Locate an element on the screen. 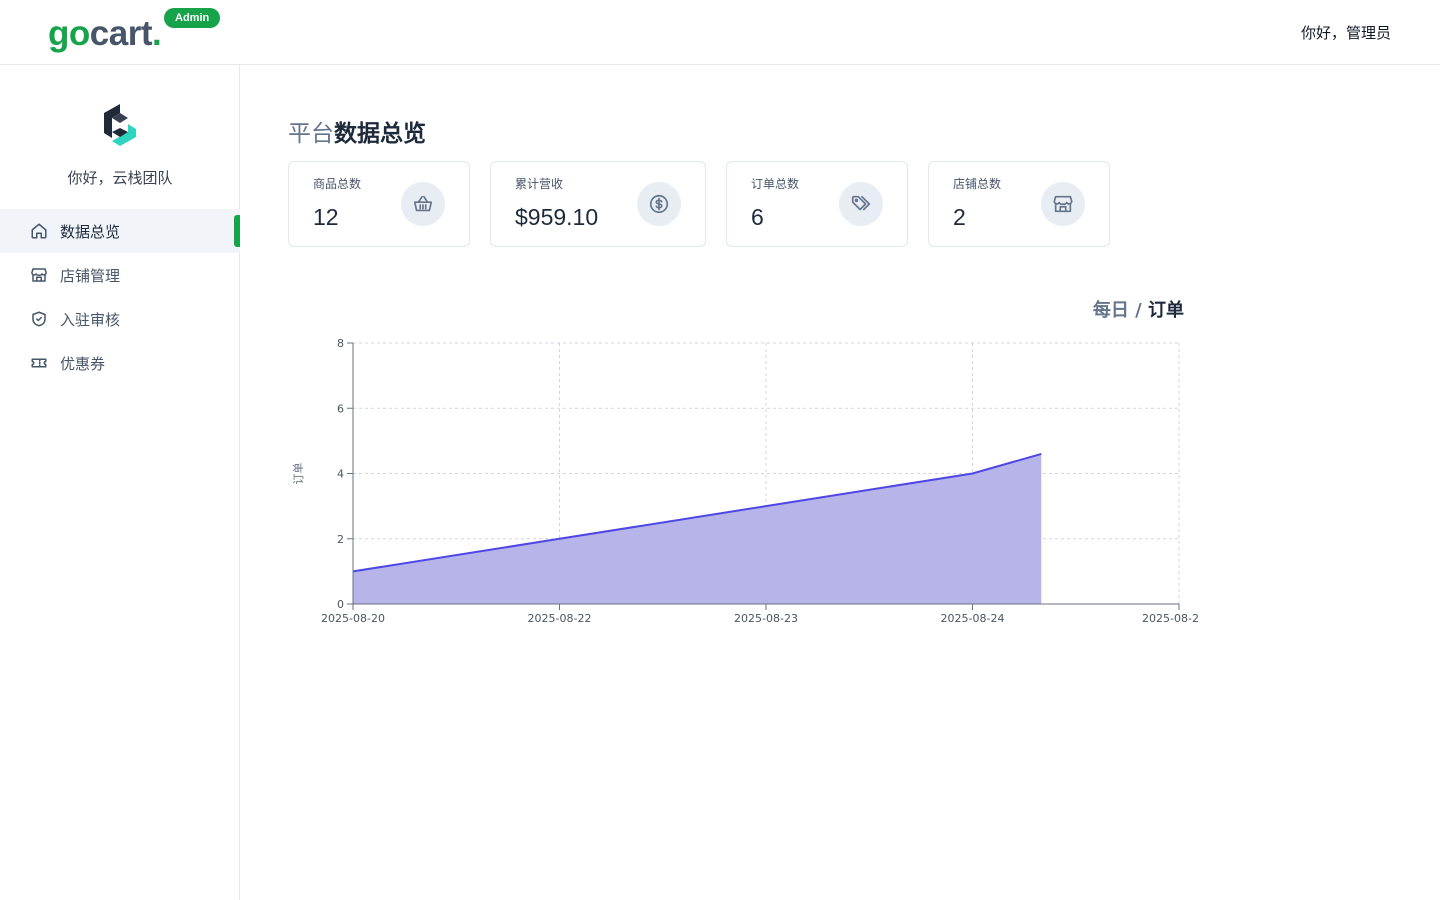  gocart-logo: gocart. is located at coordinates (105, 34).